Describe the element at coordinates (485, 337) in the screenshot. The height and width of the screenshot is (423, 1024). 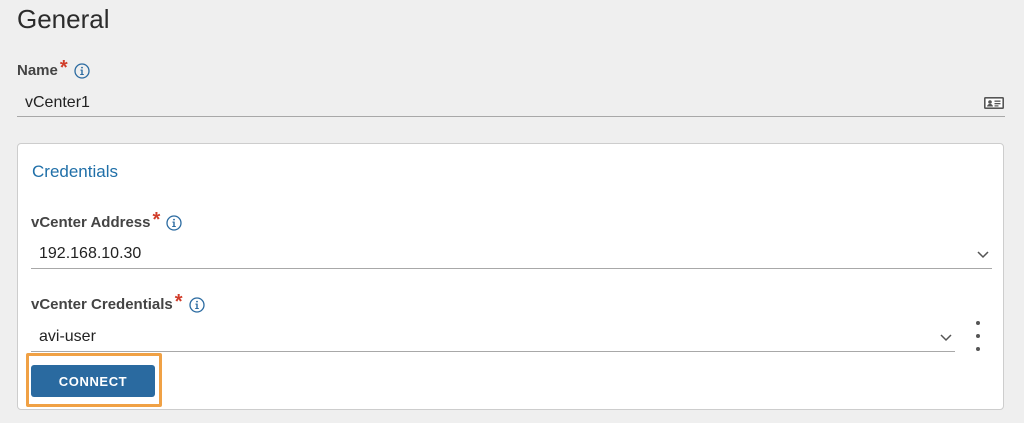
I see `vcenter-credentials-value: avi-user` at that location.